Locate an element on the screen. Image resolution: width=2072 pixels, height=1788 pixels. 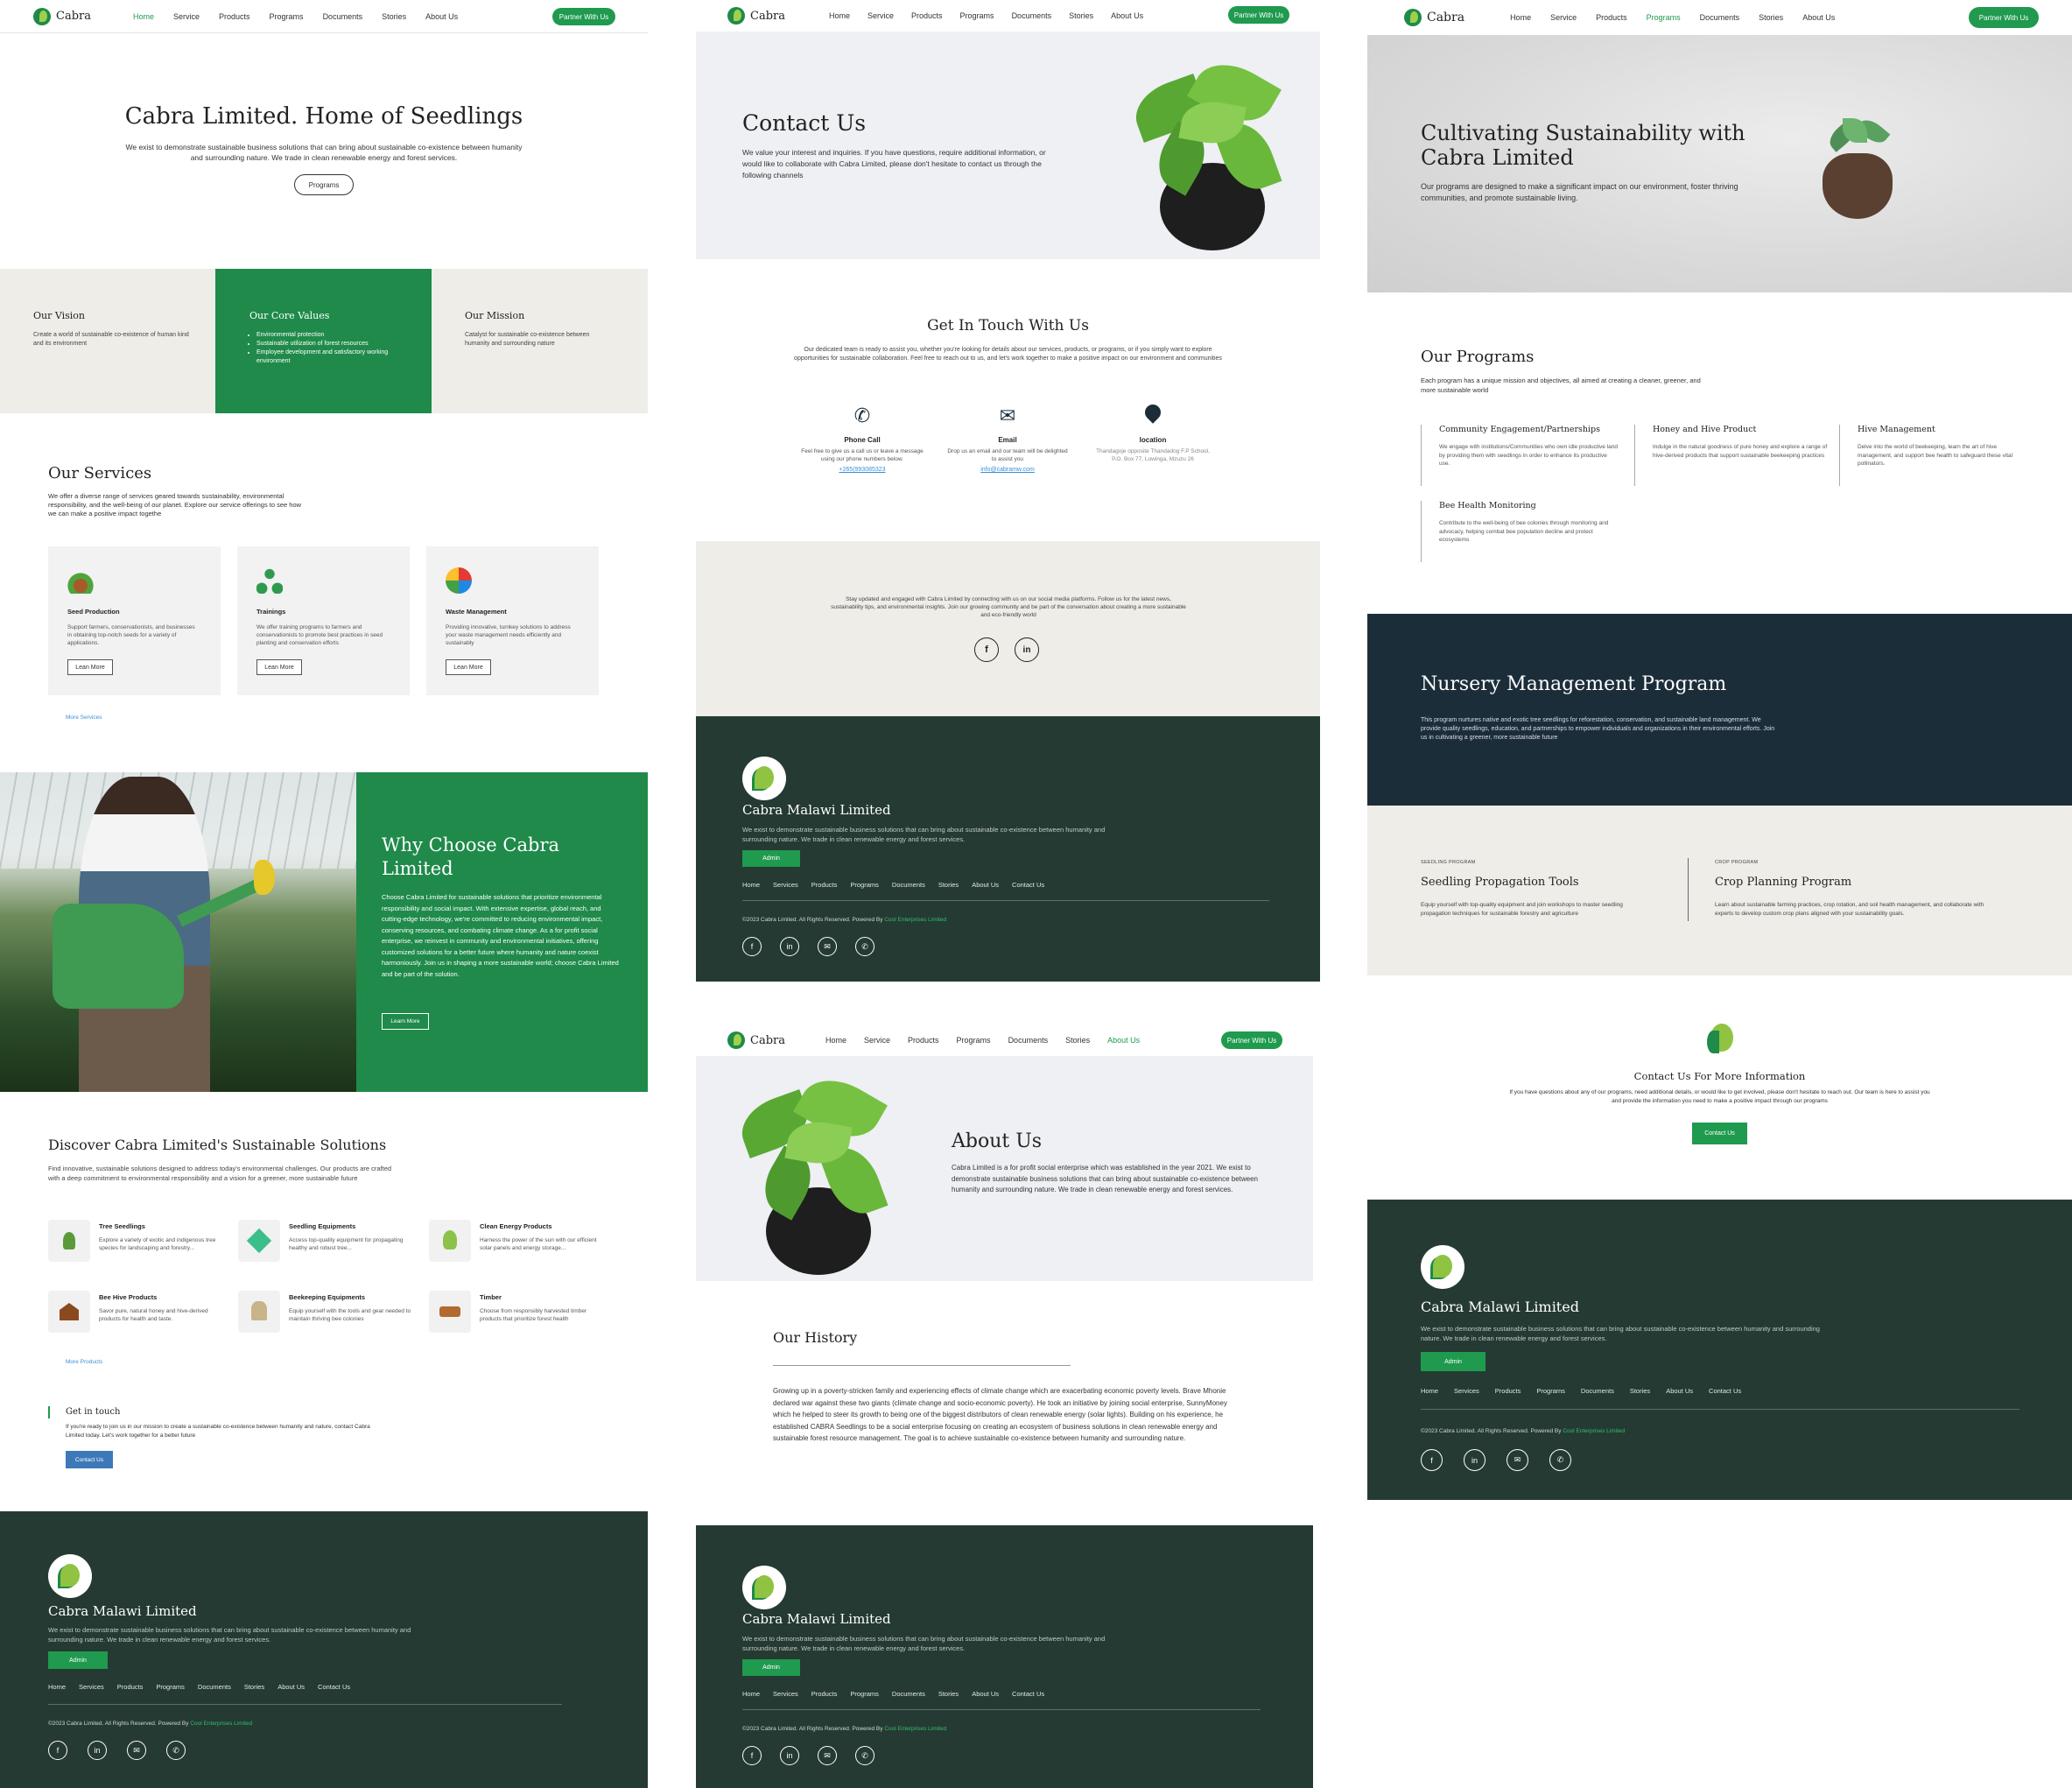
touch-contact-button: Contact Us is located at coordinates (90, 1459).